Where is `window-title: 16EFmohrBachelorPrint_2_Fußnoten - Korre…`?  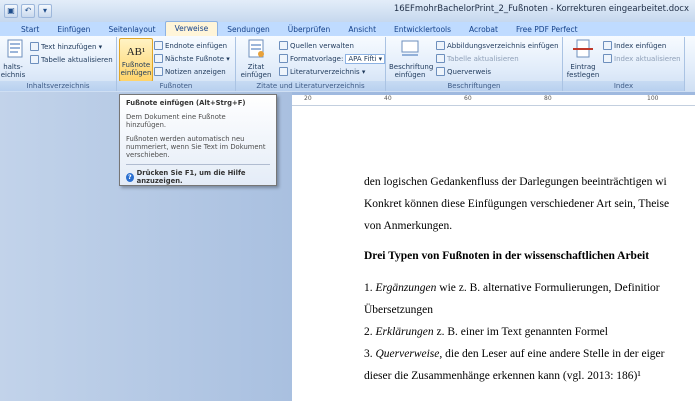
window-title: 16EFmohrBachelorPrint_2_Fußnoten - Korre… is located at coordinates (541, 9).